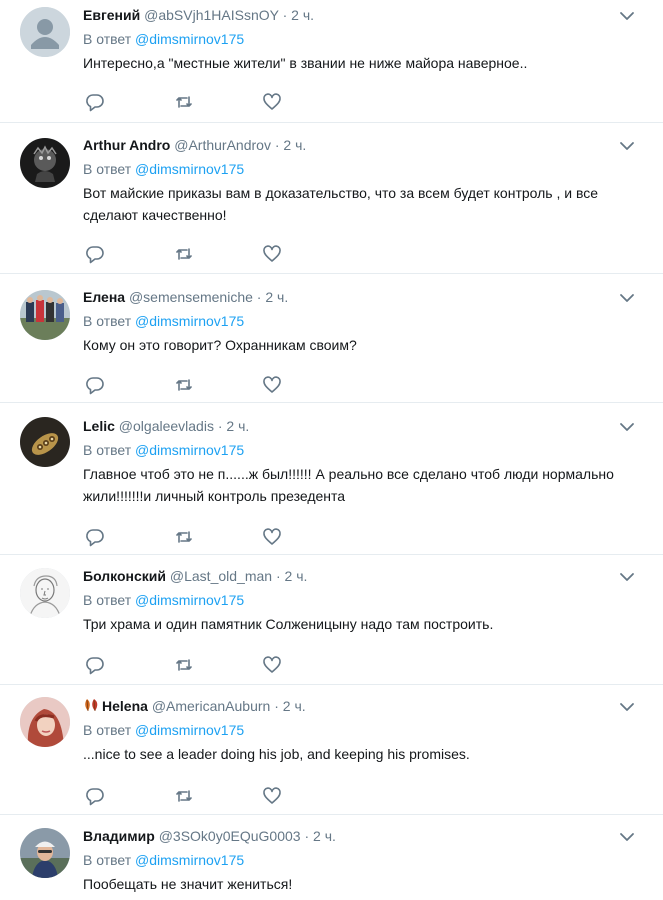 This screenshot has height=900, width=663. I want to click on display-name: Arthur Andro, so click(126, 145).